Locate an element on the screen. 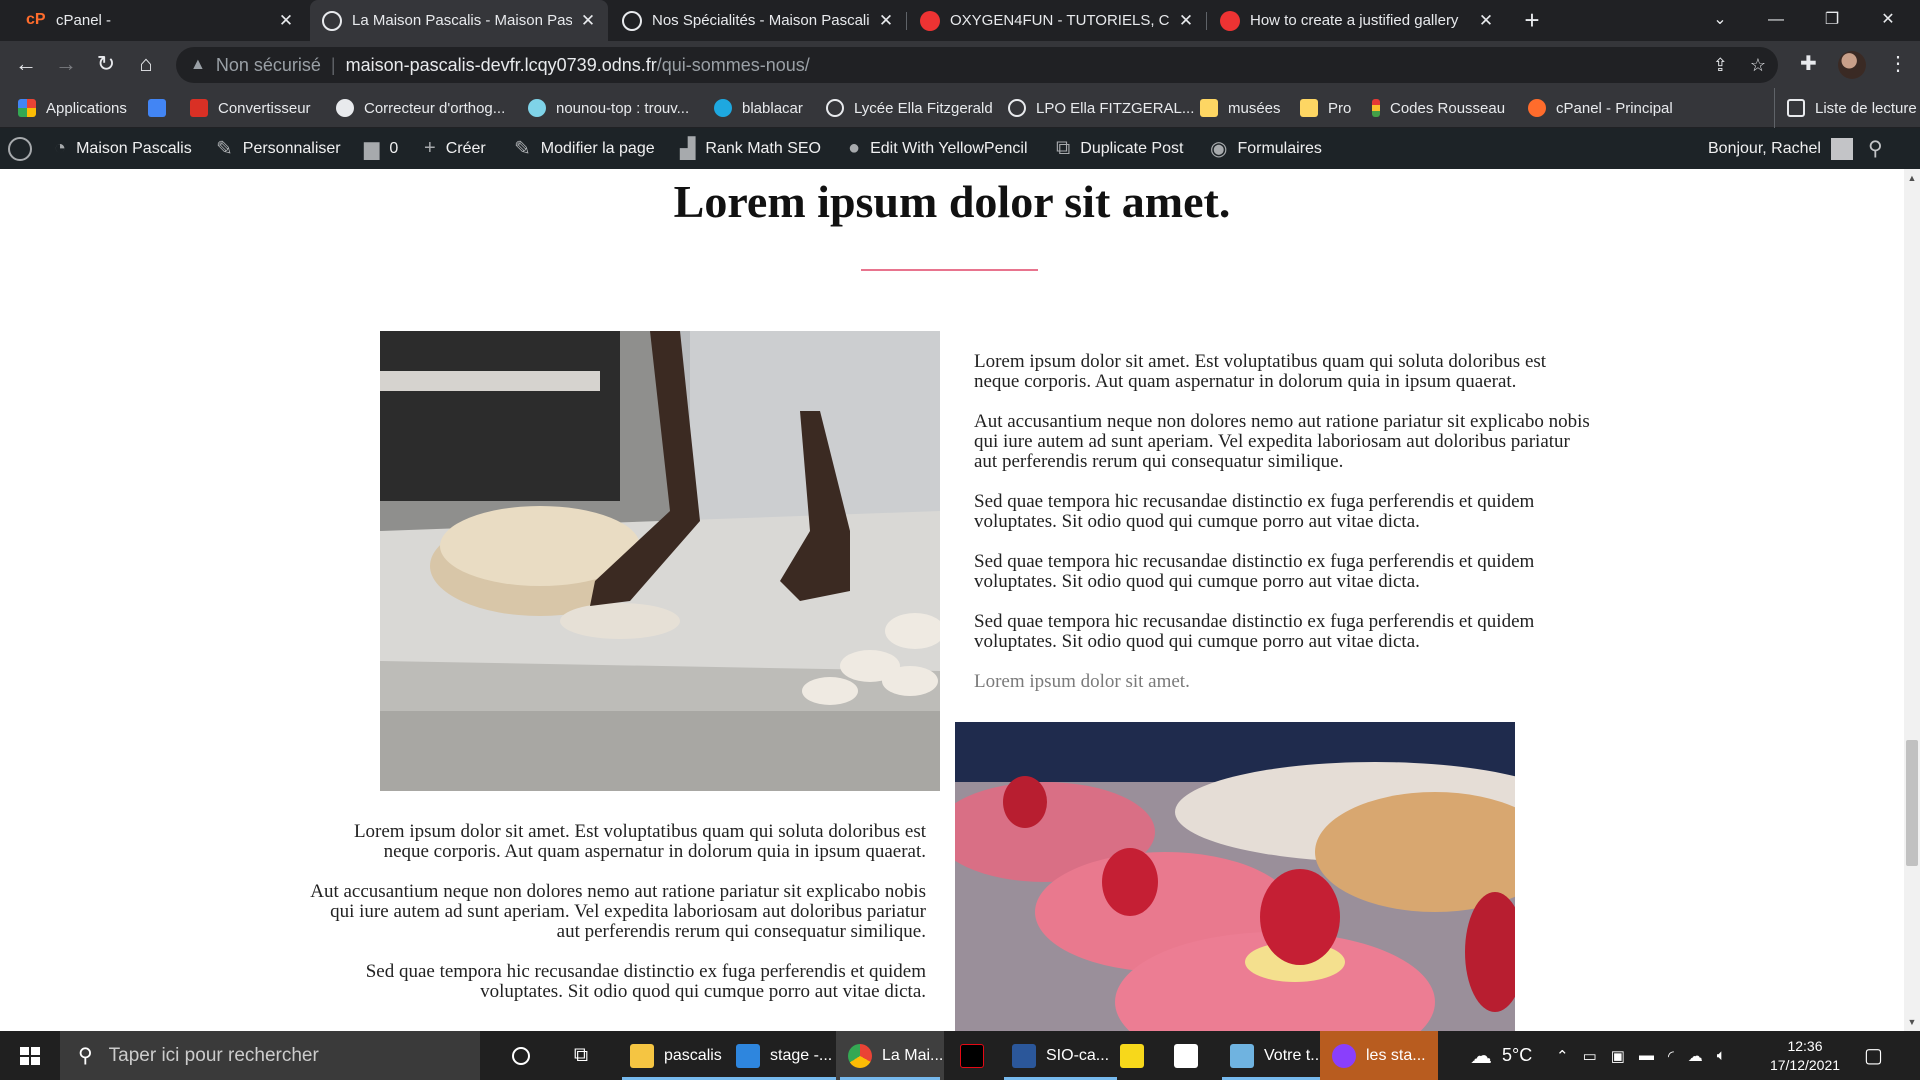  scrollbar-thumb is located at coordinates (1912, 803).